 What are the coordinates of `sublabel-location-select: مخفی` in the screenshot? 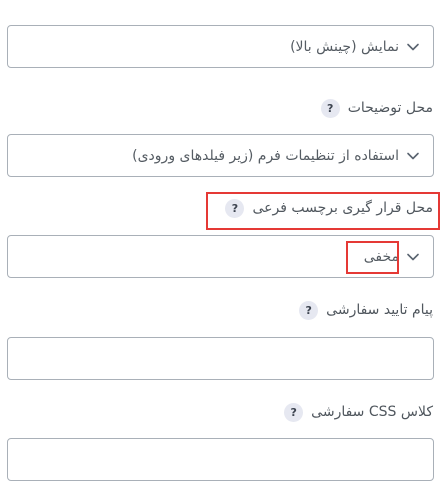 It's located at (220, 256).